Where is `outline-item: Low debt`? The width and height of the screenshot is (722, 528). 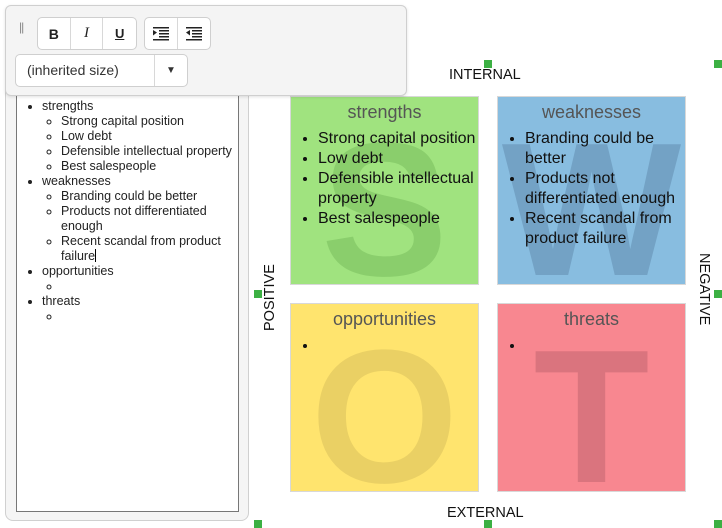 outline-item: Low debt is located at coordinates (149, 136).